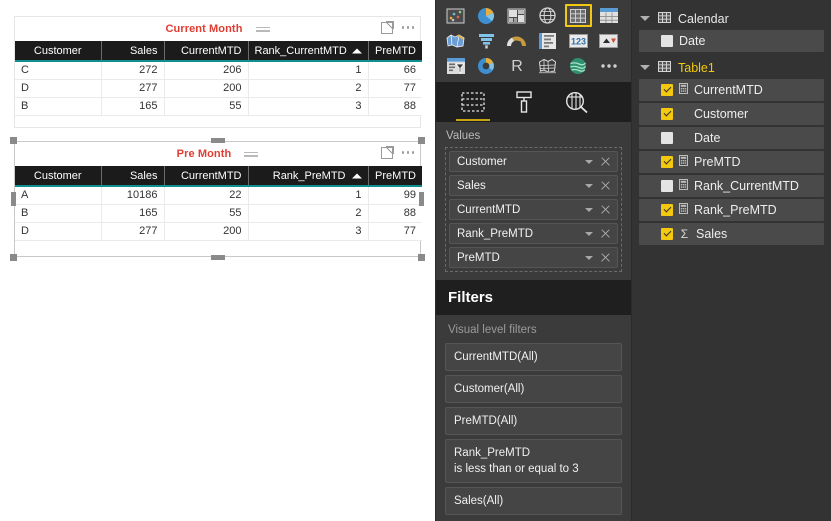 Image resolution: width=831 pixels, height=521 pixels. Describe the element at coordinates (13, 140) in the screenshot. I see `resize-handle-top-left` at that location.